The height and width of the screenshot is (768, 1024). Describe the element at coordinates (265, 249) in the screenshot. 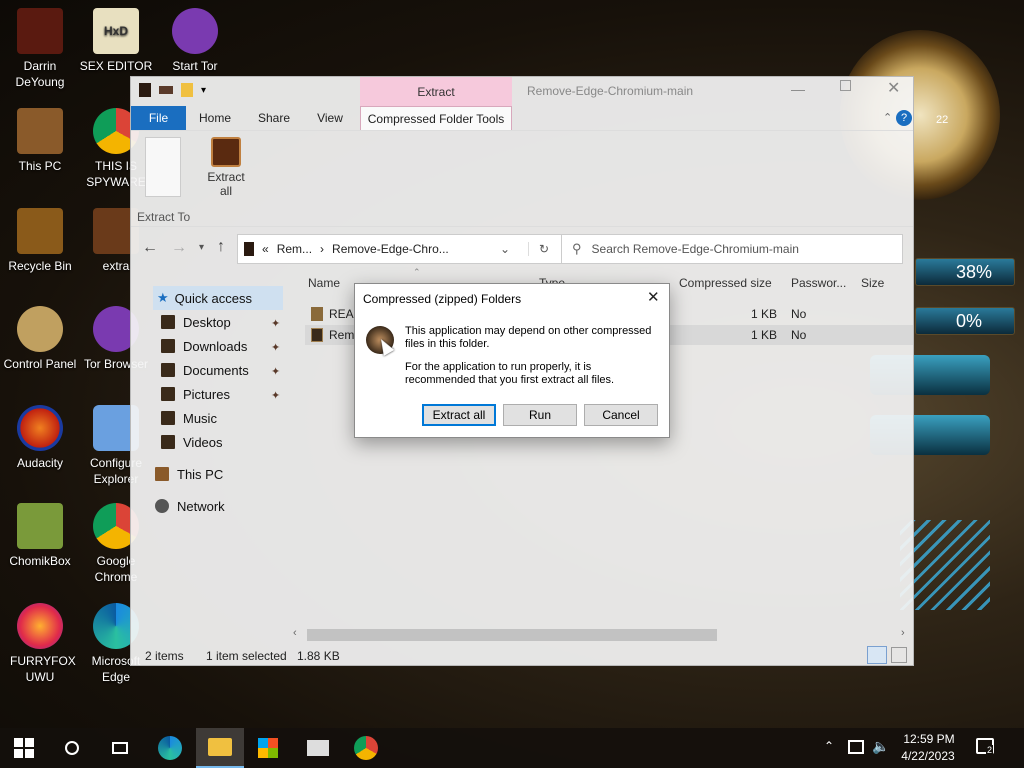

I see `address-overflow: «` at that location.